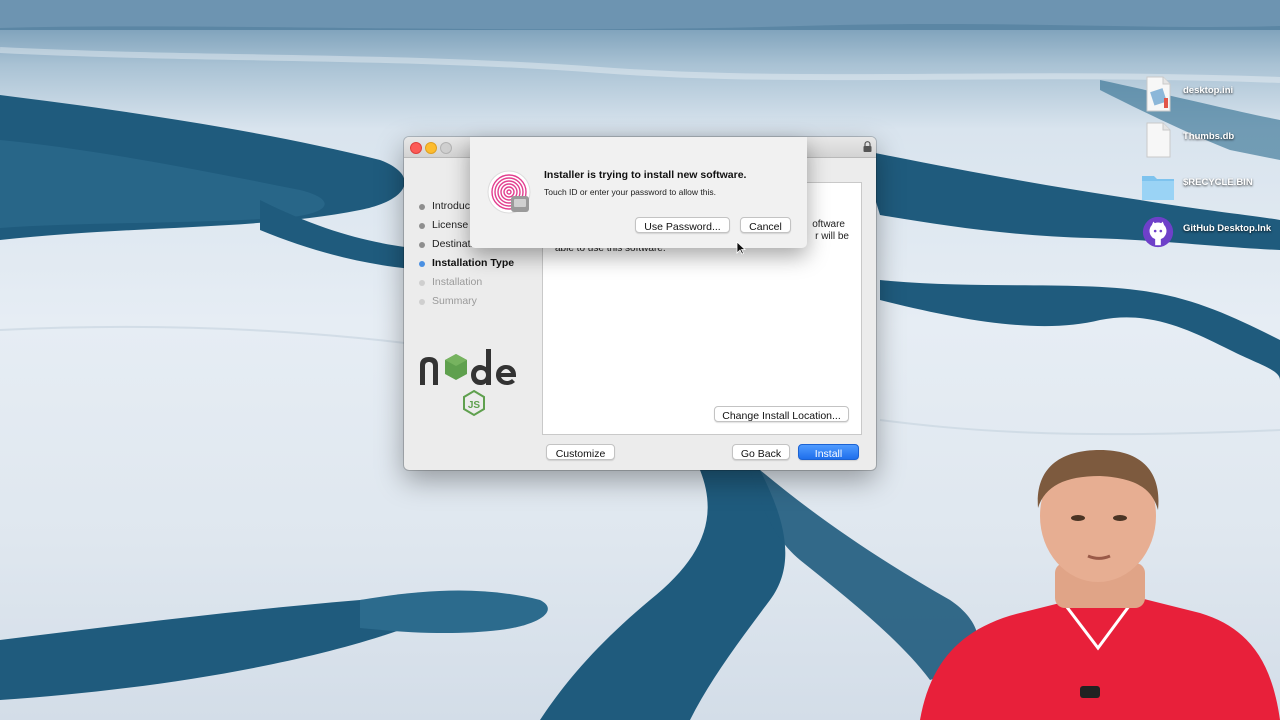  I want to click on folder-icon, so click(1158, 188).